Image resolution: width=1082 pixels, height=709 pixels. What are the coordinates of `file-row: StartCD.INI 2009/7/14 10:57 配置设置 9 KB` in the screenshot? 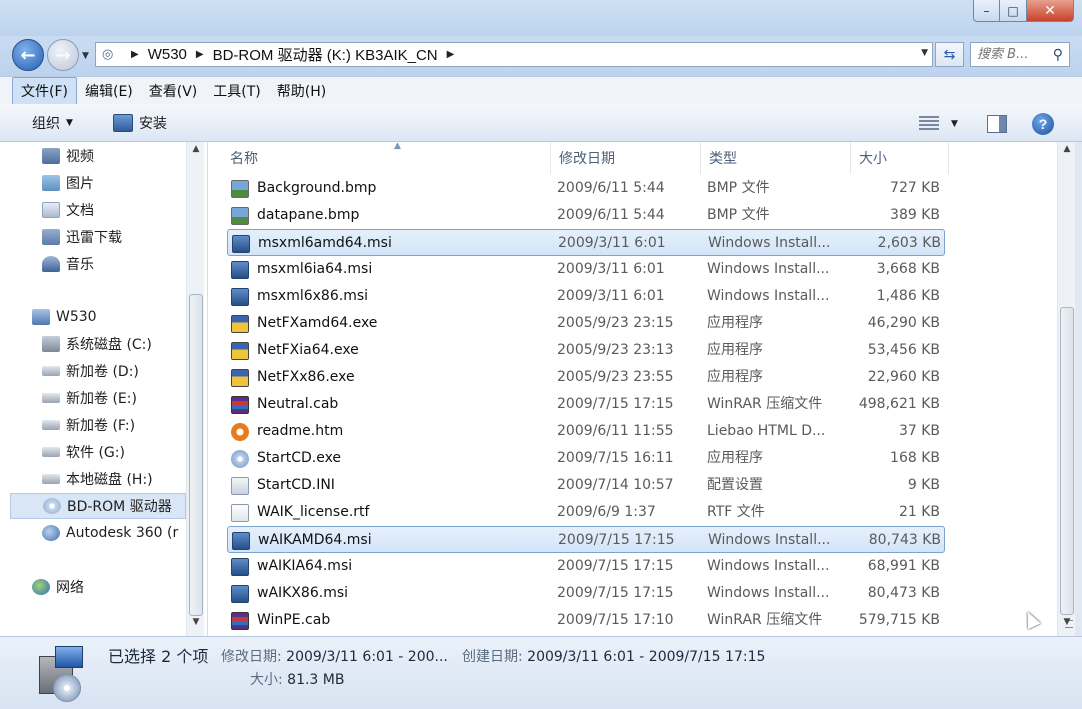 It's located at (586, 485).